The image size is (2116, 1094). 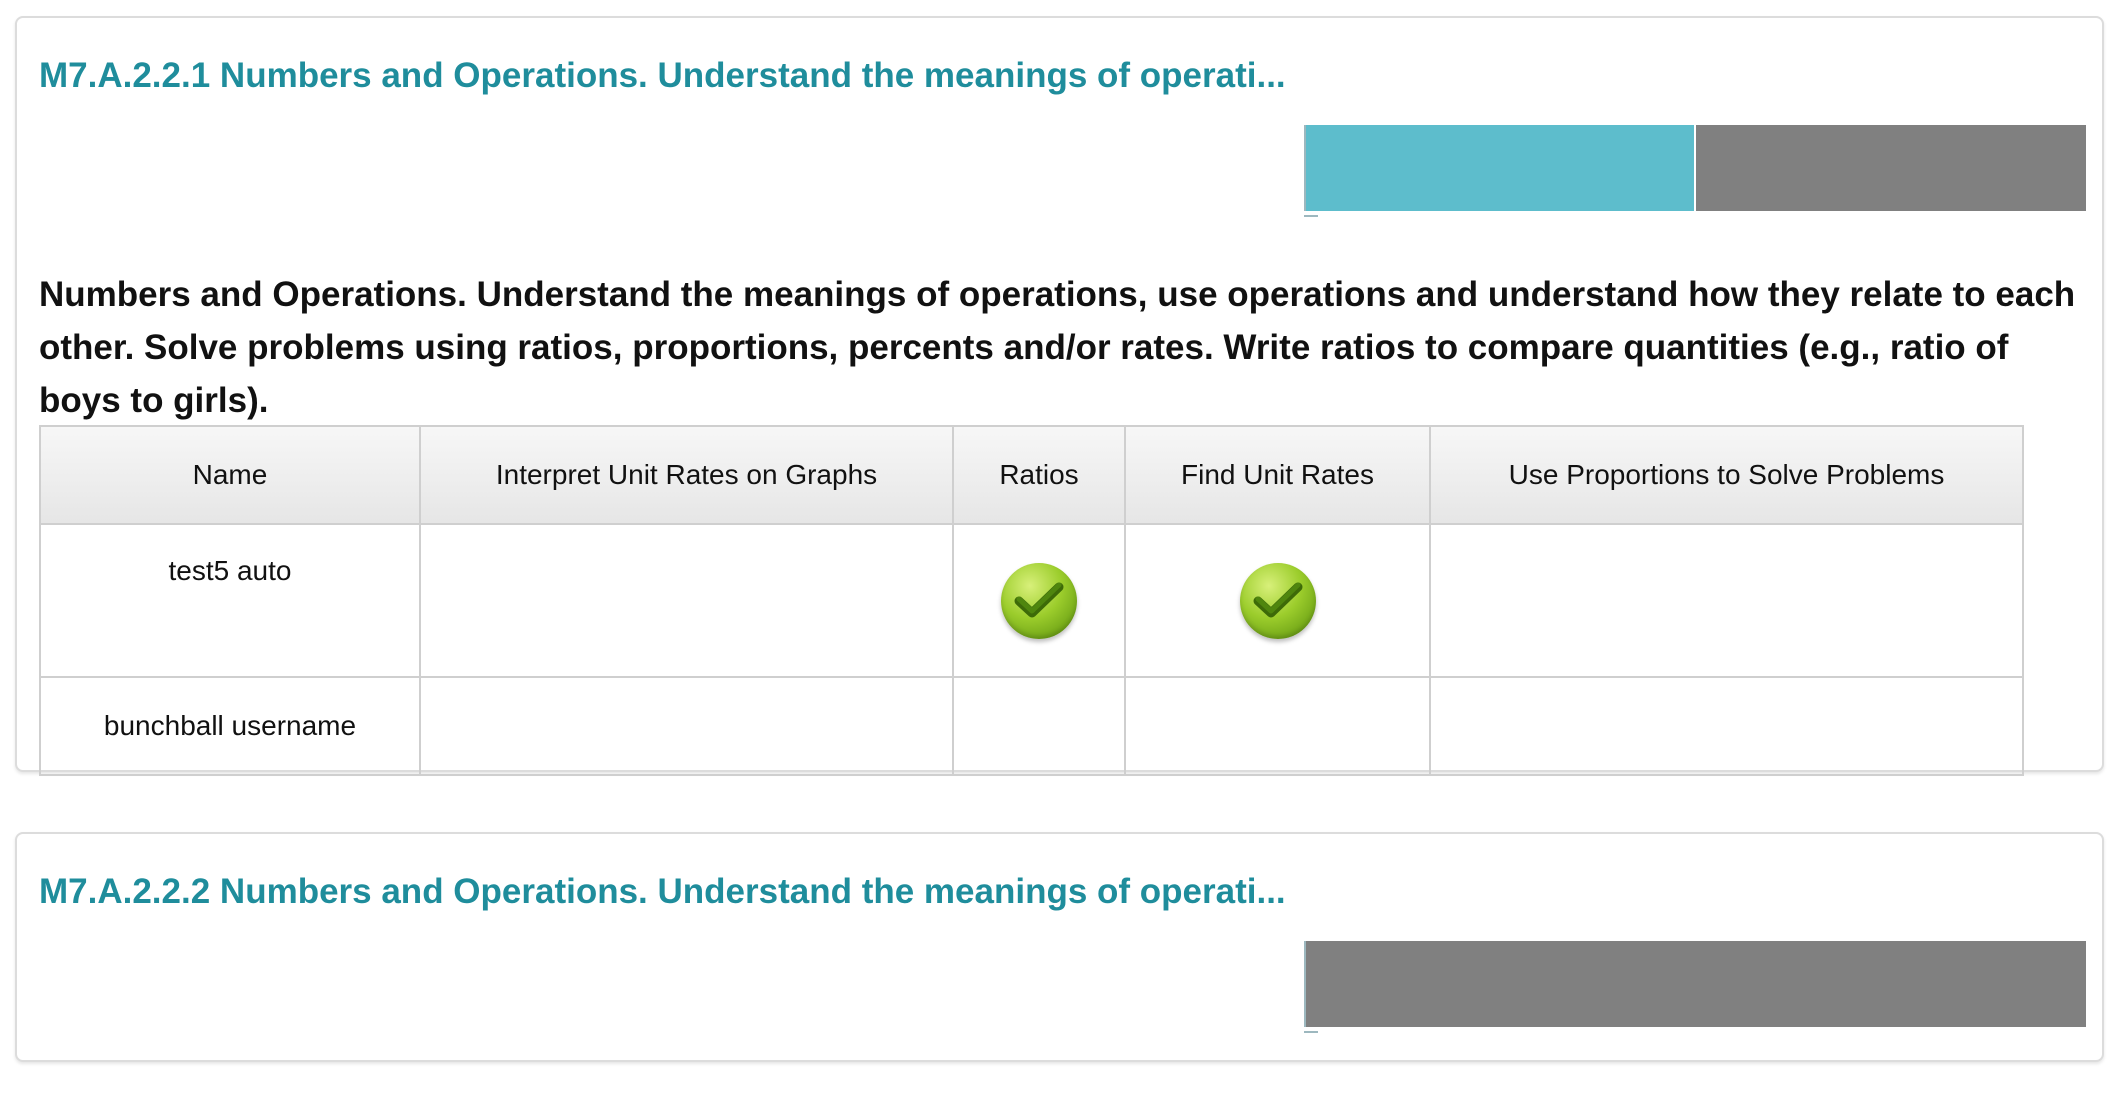 I want to click on column-header-ratios: Ratios, so click(x=1039, y=475).